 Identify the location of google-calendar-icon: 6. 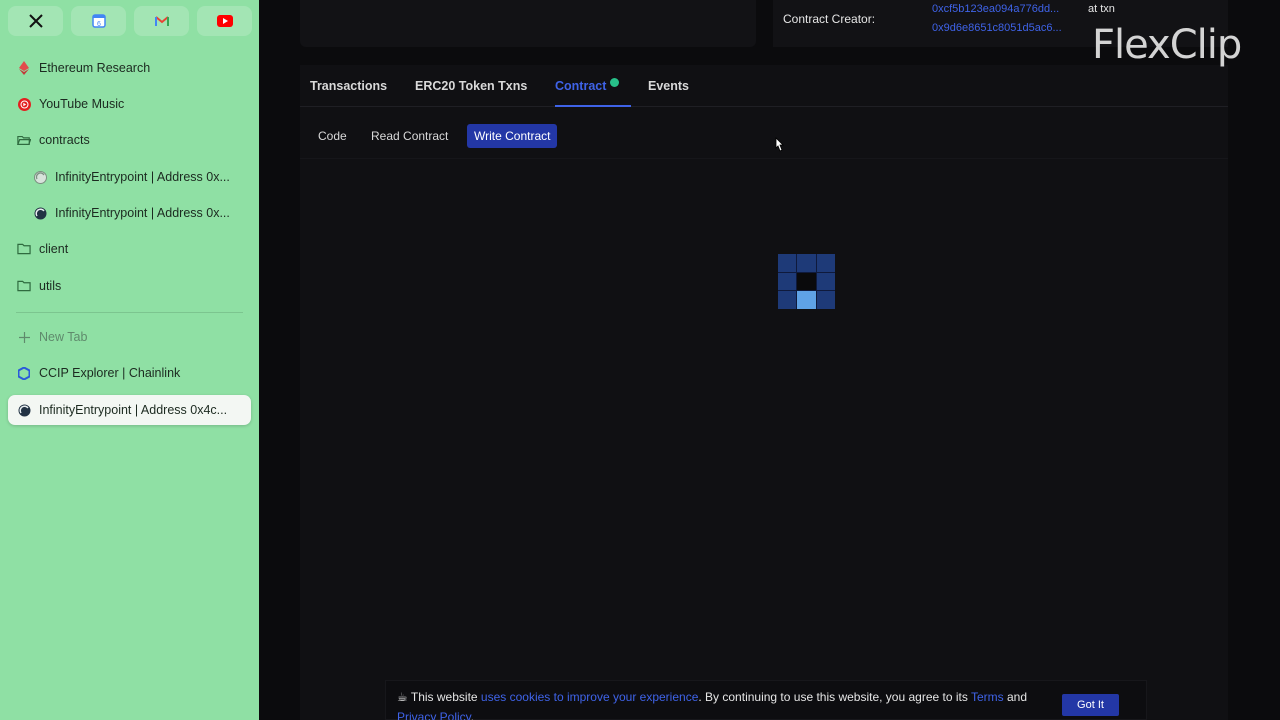
(98, 21).